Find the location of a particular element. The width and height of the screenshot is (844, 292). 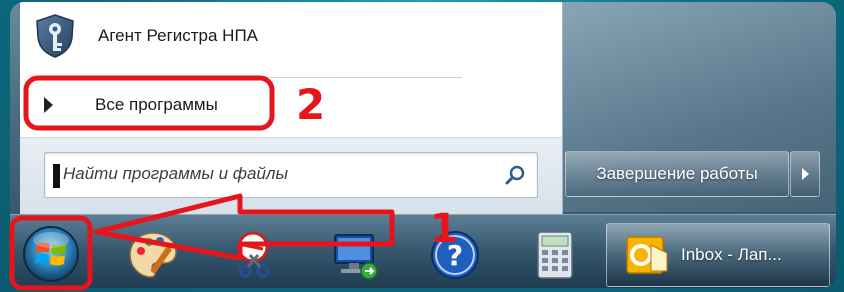

start-button is located at coordinates (51, 254).